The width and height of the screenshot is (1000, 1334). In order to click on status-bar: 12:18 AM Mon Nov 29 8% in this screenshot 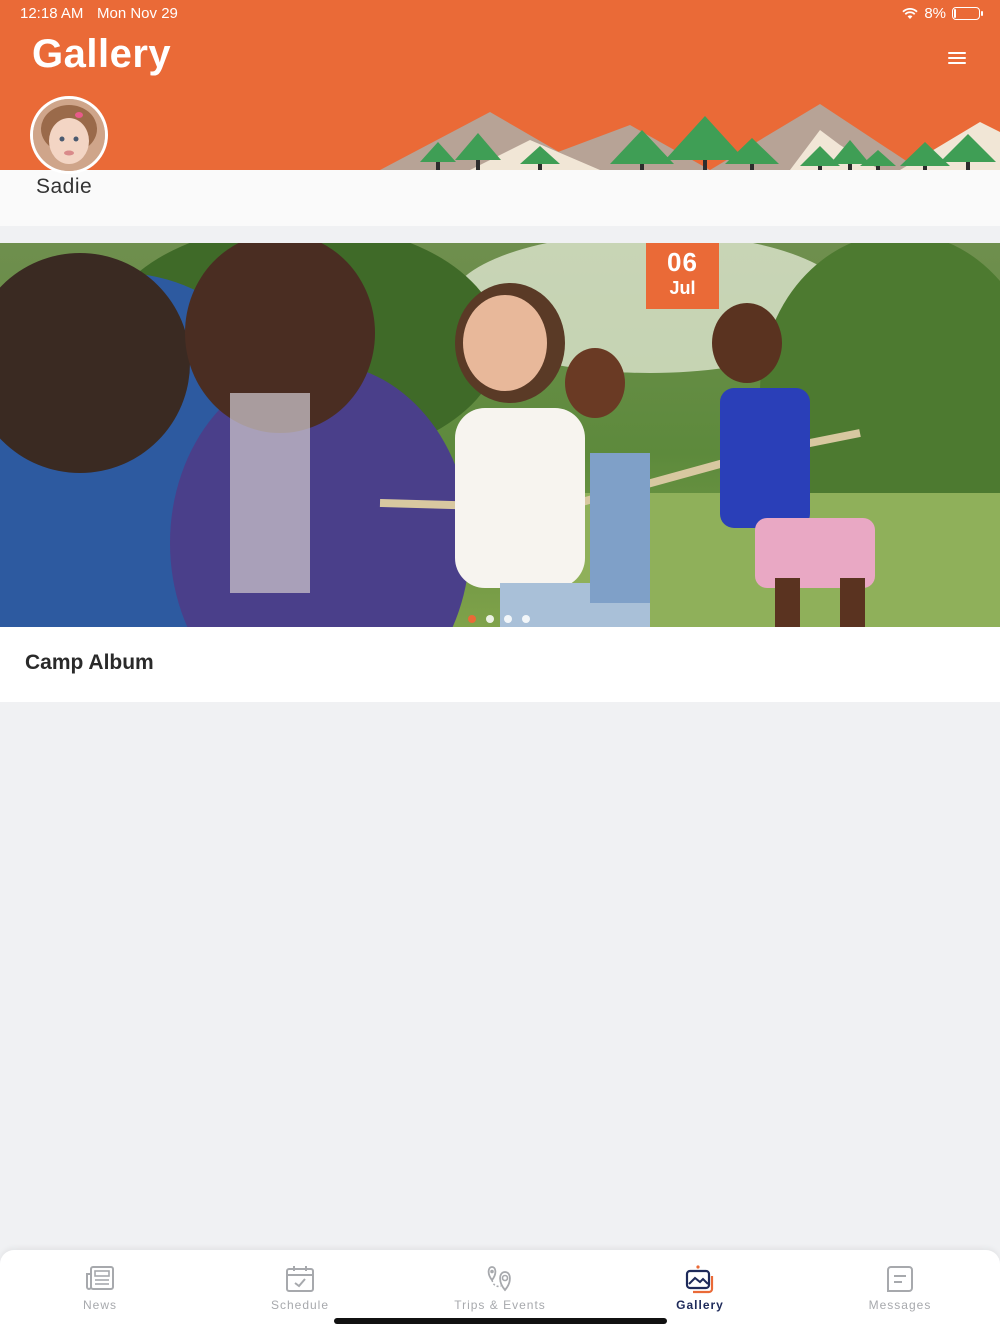, I will do `click(500, 14)`.